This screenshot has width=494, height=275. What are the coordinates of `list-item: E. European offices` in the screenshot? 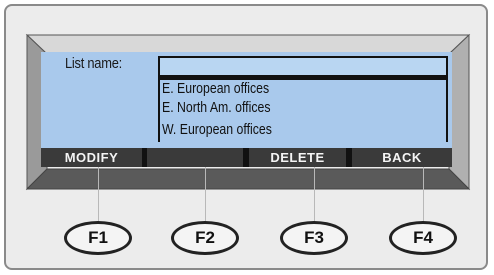 It's located at (215, 88).